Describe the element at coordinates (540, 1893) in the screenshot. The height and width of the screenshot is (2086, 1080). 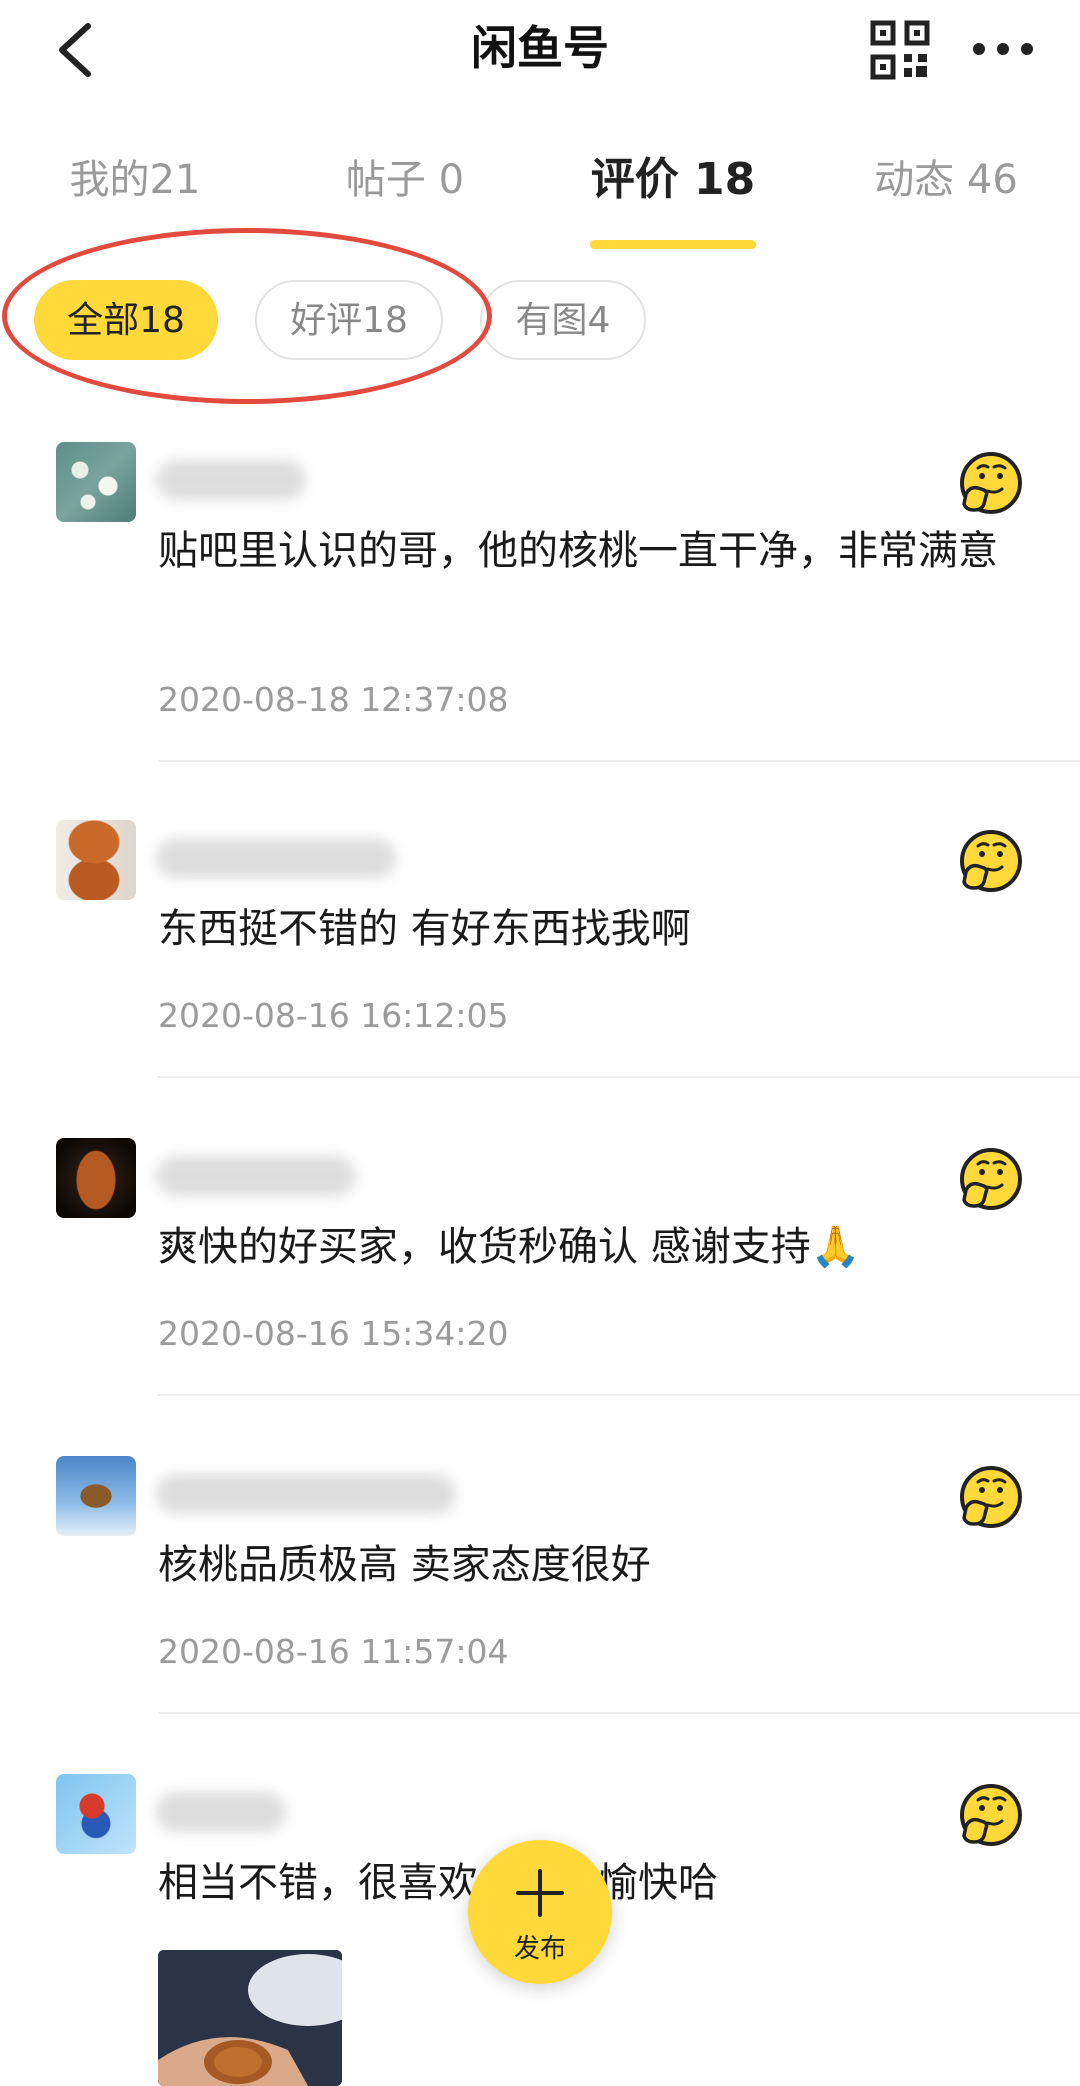
I see `plus-icon` at that location.